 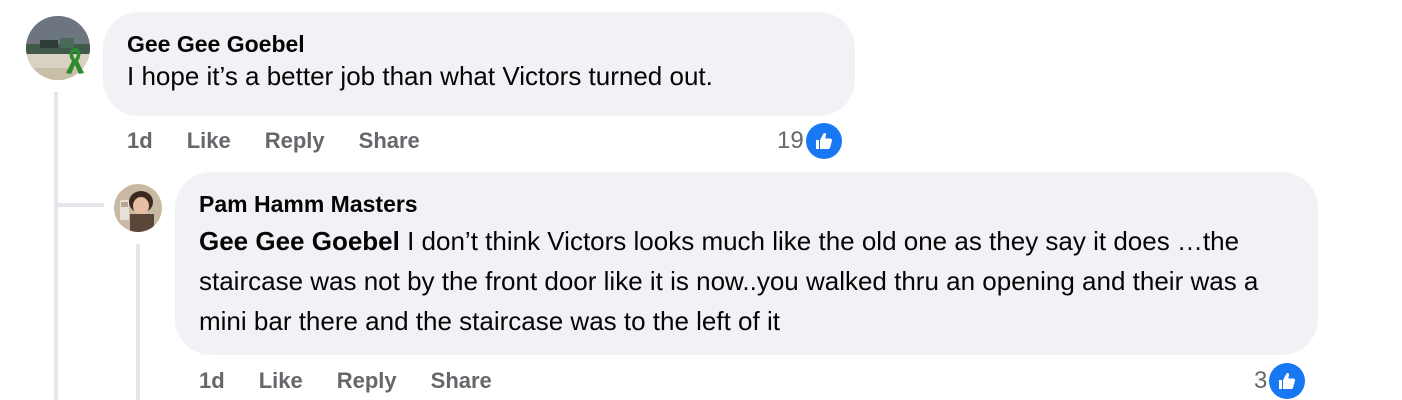 What do you see at coordinates (299, 241) in the screenshot?
I see `mention-link: Gee Gee Goebel` at bounding box center [299, 241].